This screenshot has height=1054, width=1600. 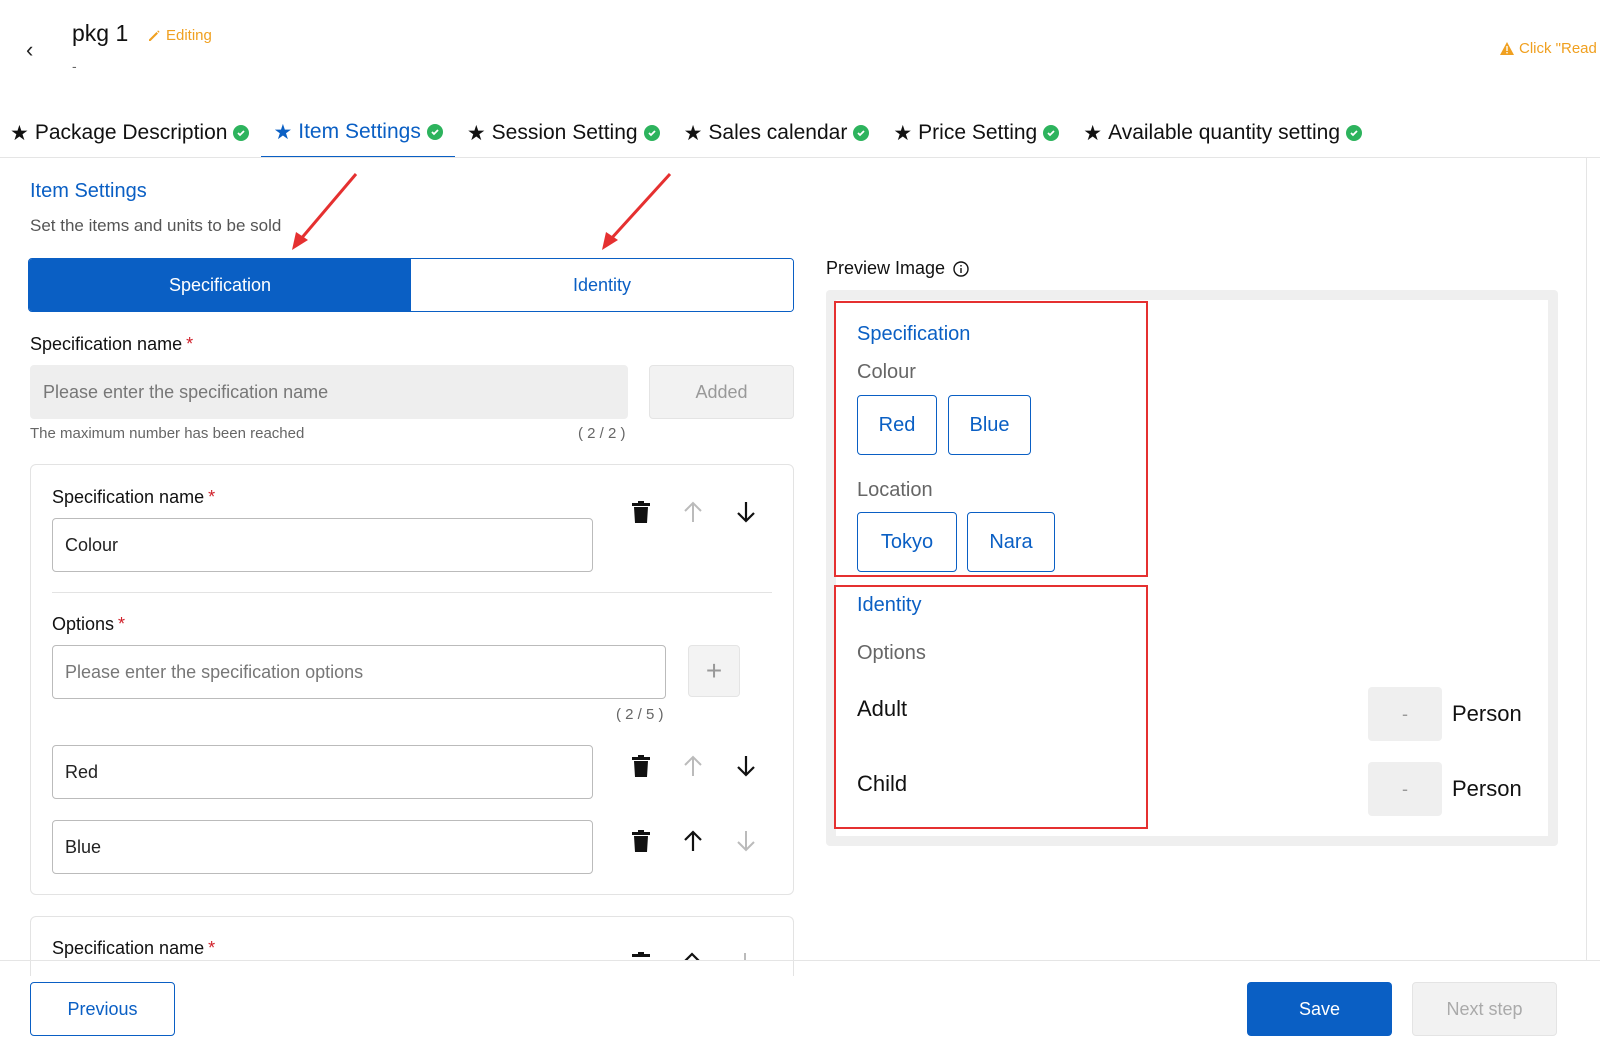 What do you see at coordinates (74, 66) in the screenshot?
I see `page-subtitle: -` at bounding box center [74, 66].